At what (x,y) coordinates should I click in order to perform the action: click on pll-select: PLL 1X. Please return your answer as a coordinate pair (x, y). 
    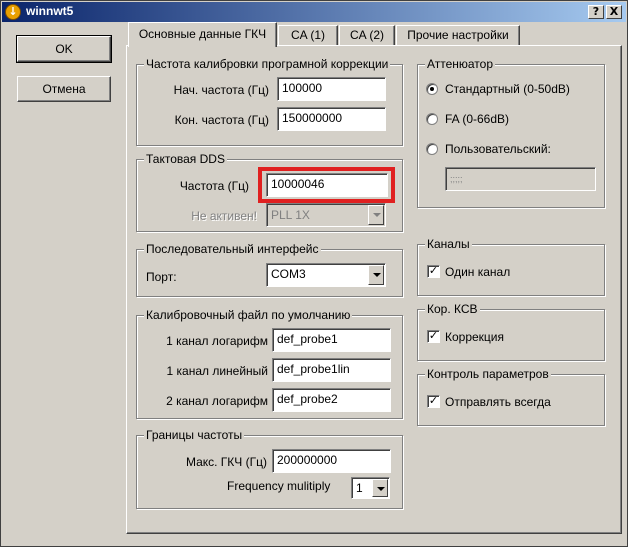
    Looking at the image, I should click on (326, 215).